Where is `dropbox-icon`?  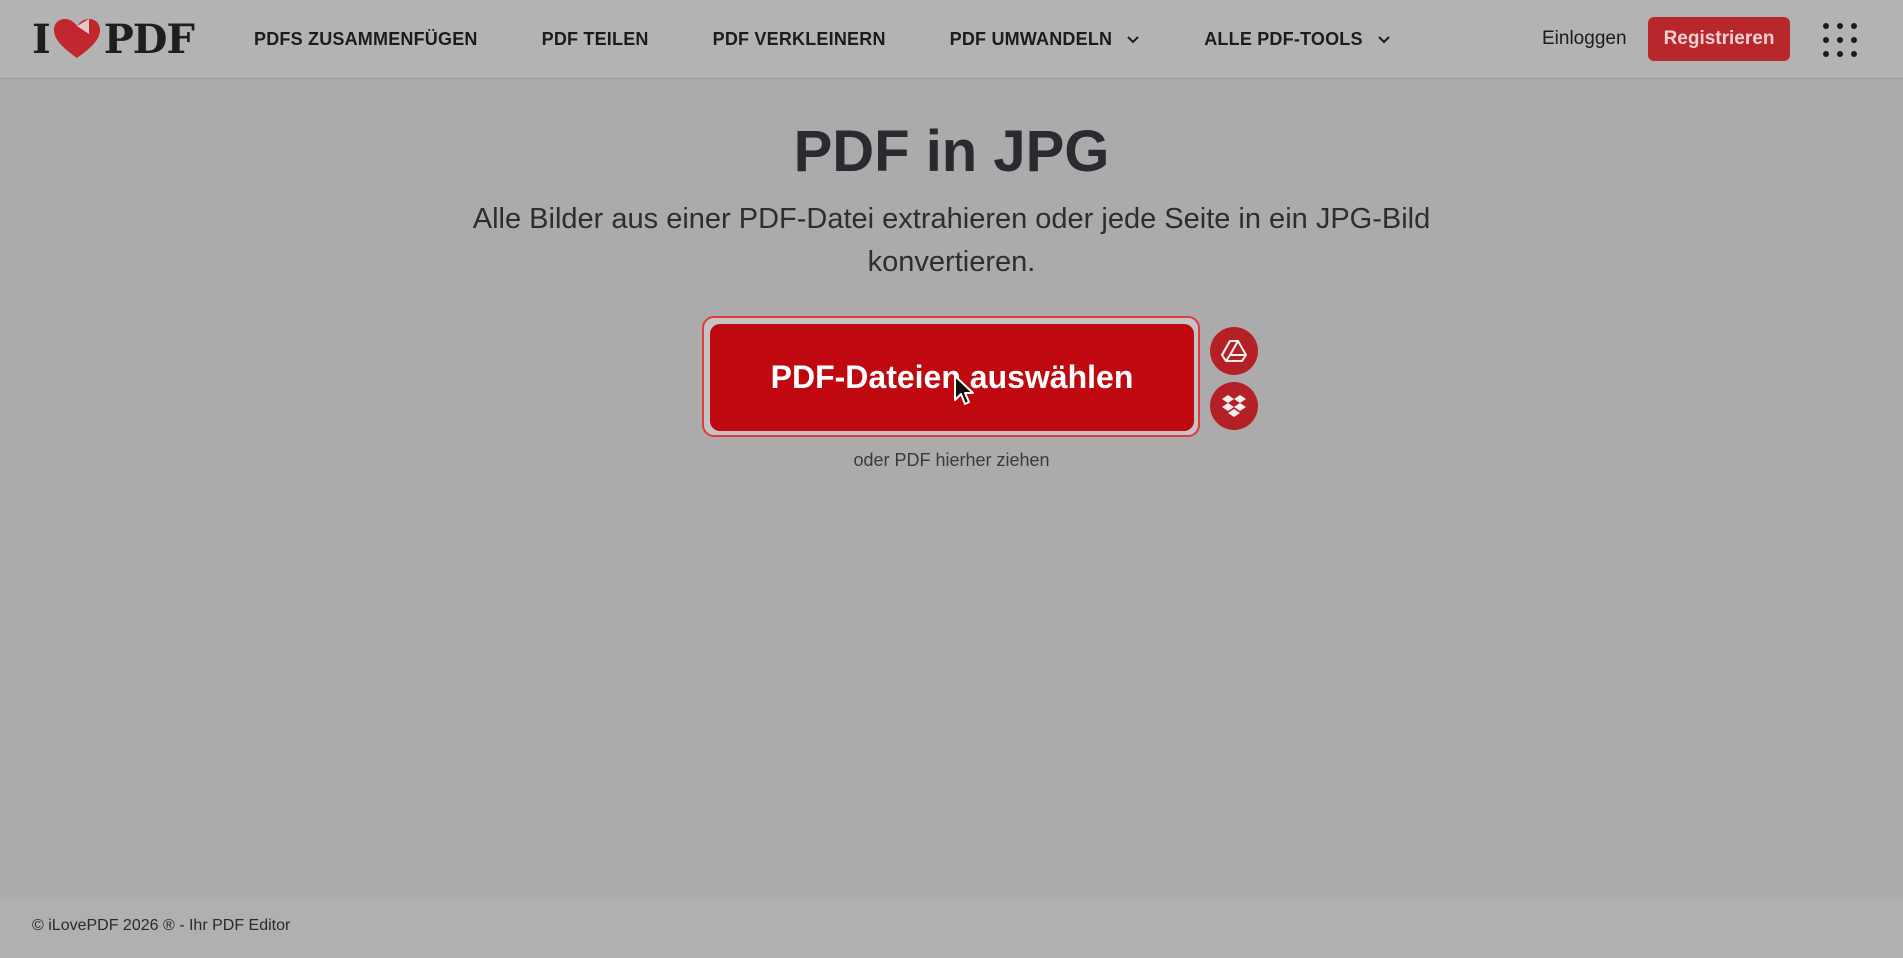 dropbox-icon is located at coordinates (1234, 406).